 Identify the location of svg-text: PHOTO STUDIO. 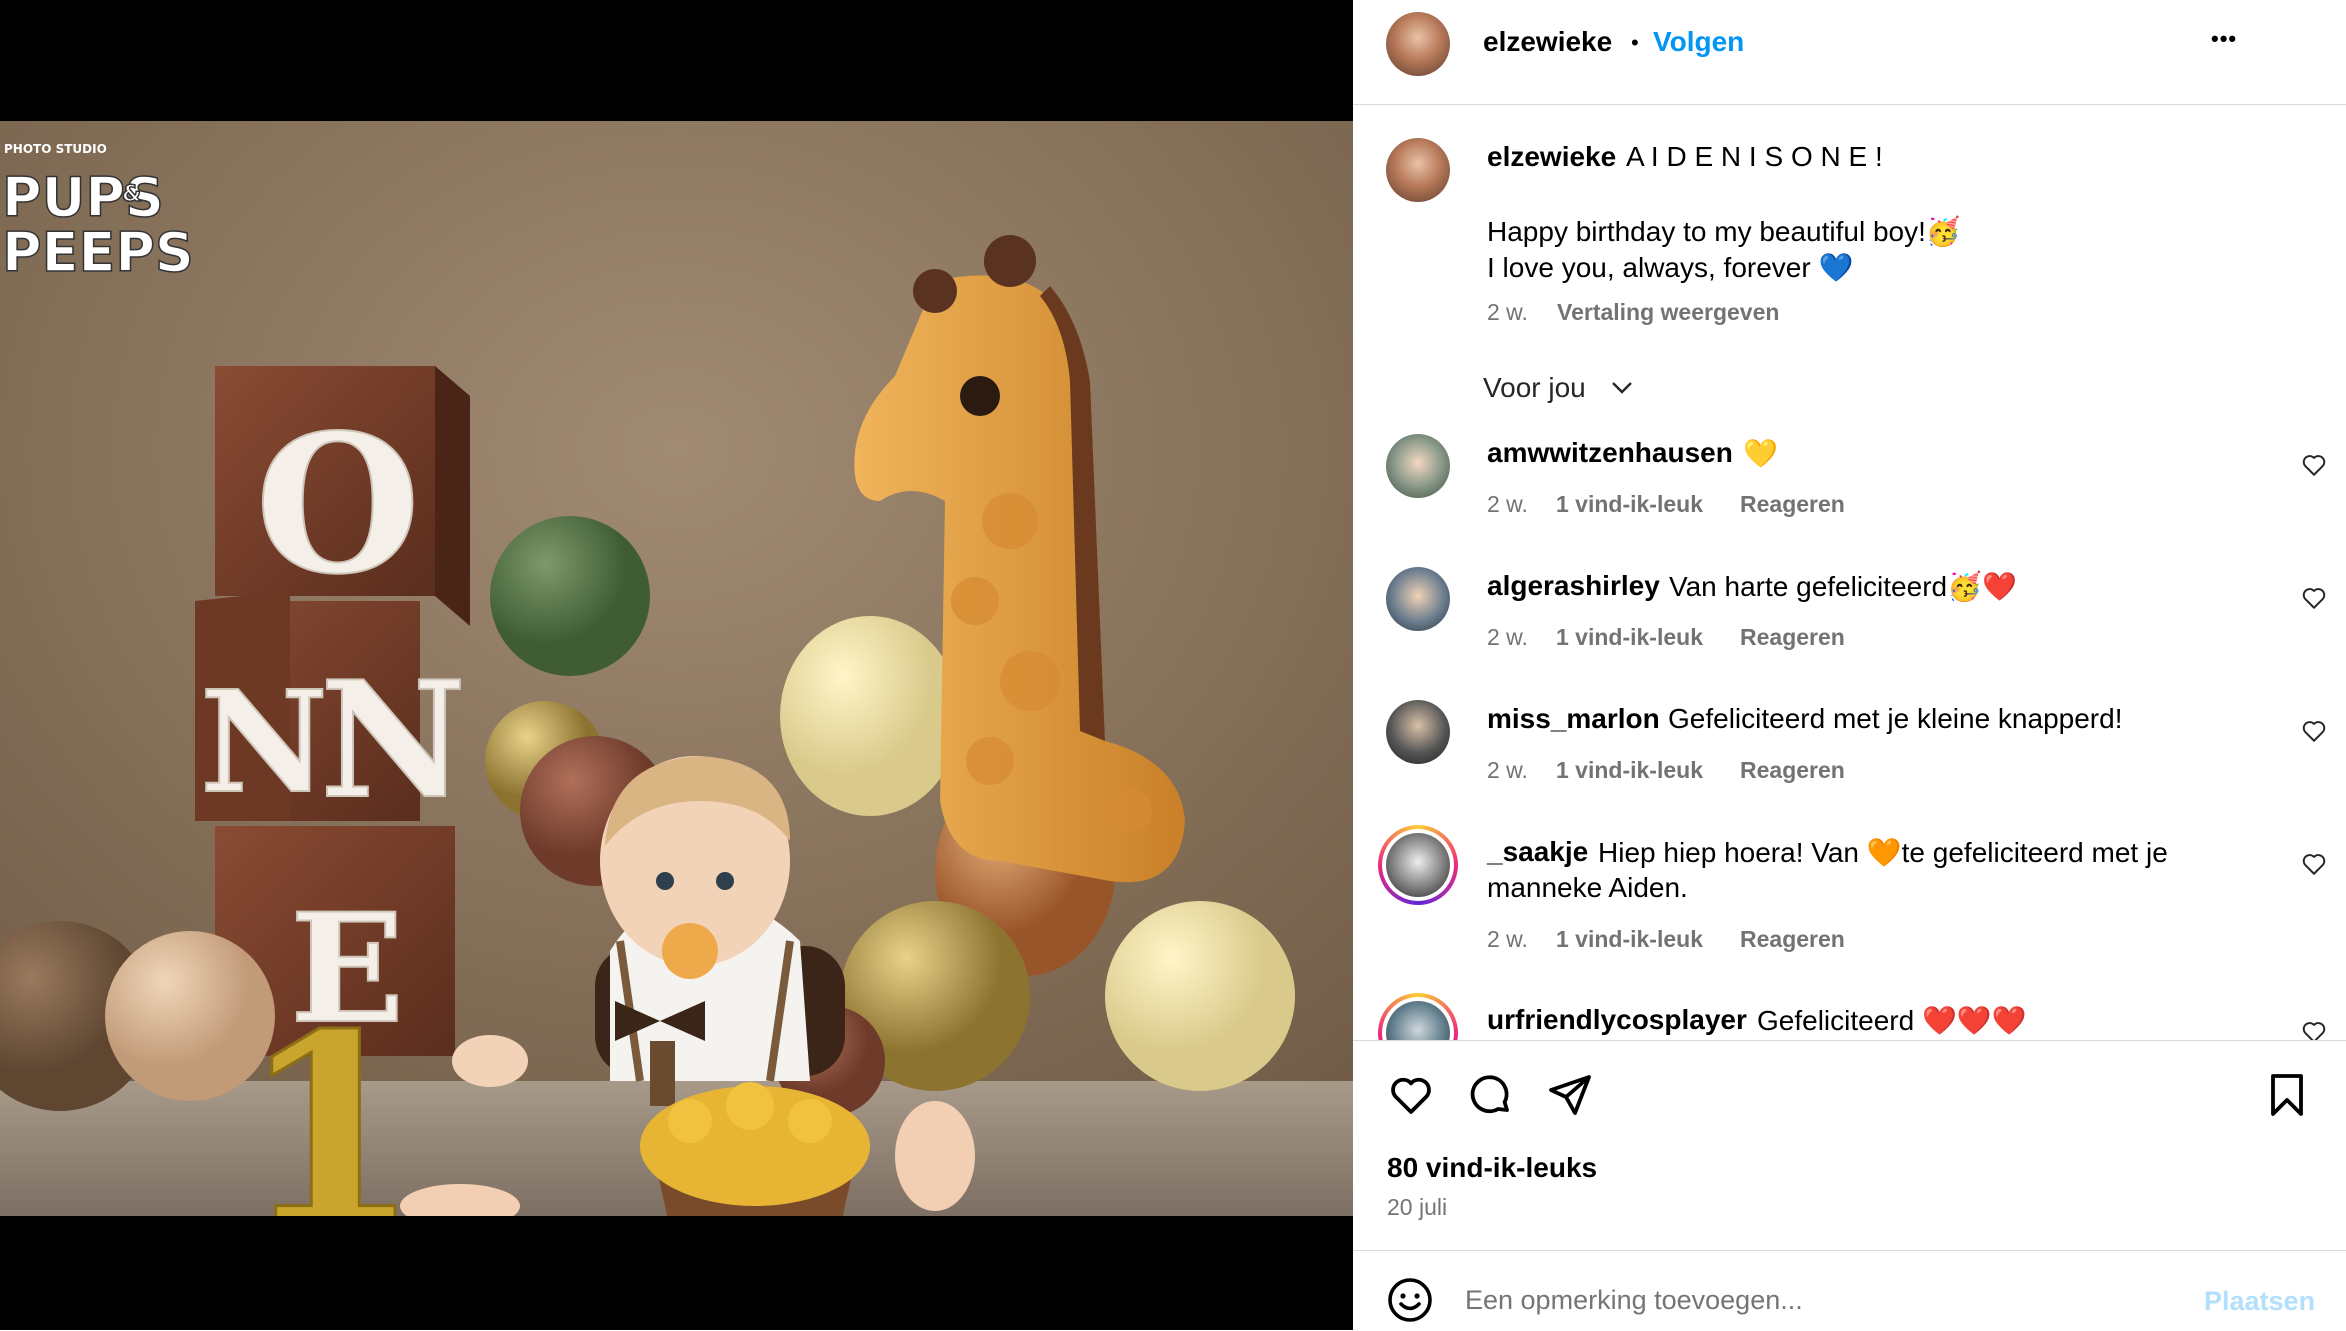
(55, 149).